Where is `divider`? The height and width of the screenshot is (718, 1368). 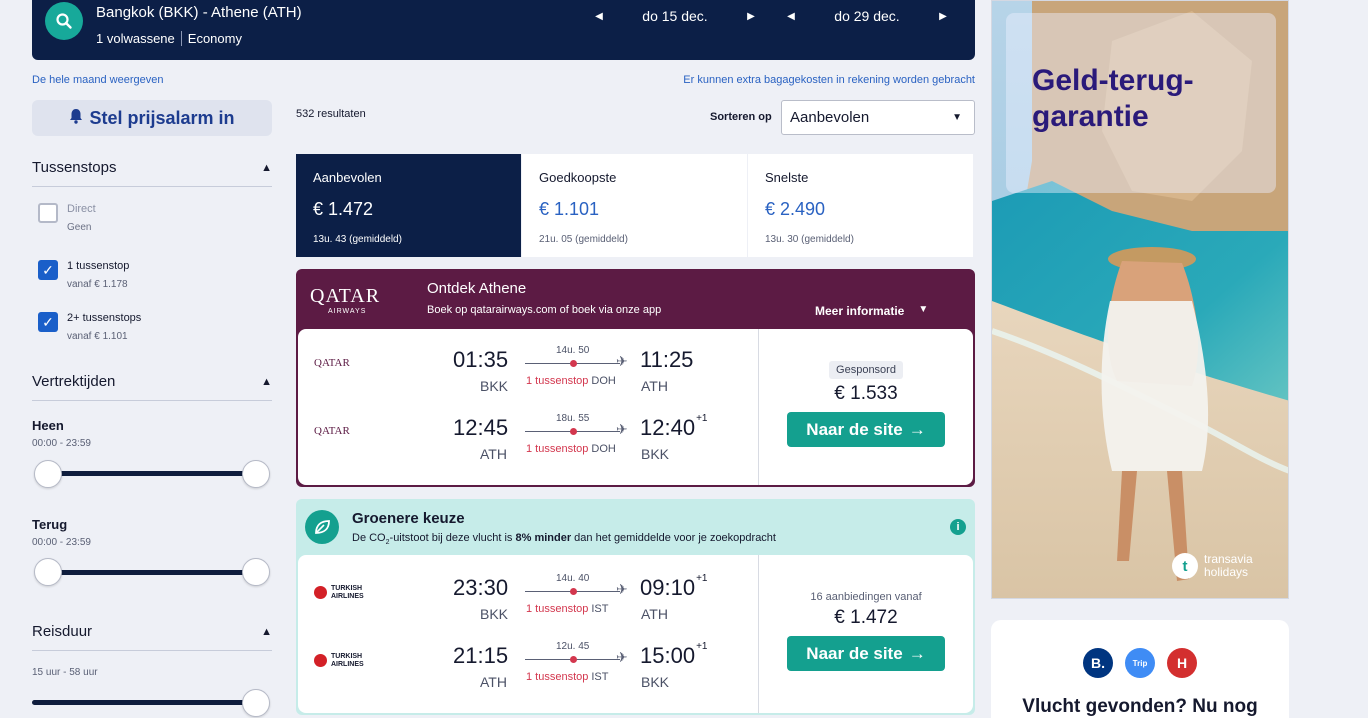 divider is located at coordinates (181, 38).